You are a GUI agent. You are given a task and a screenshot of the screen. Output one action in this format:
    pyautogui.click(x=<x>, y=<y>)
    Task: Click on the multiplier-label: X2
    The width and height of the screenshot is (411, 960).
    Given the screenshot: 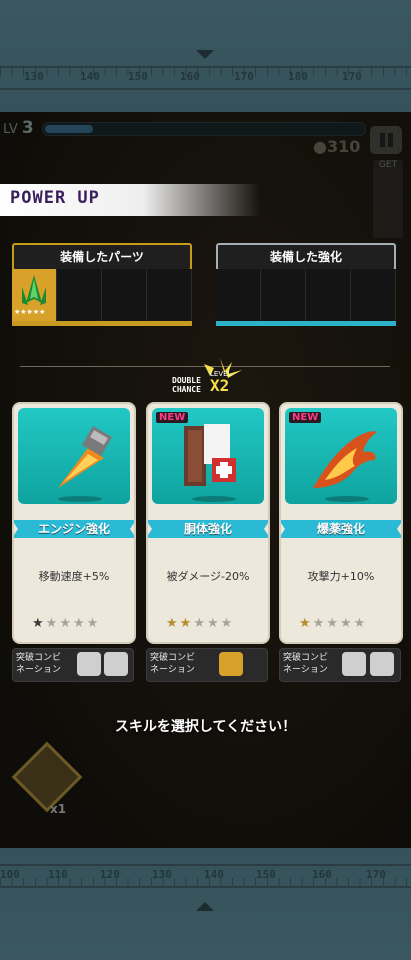 What is the action you would take?
    pyautogui.click(x=220, y=385)
    